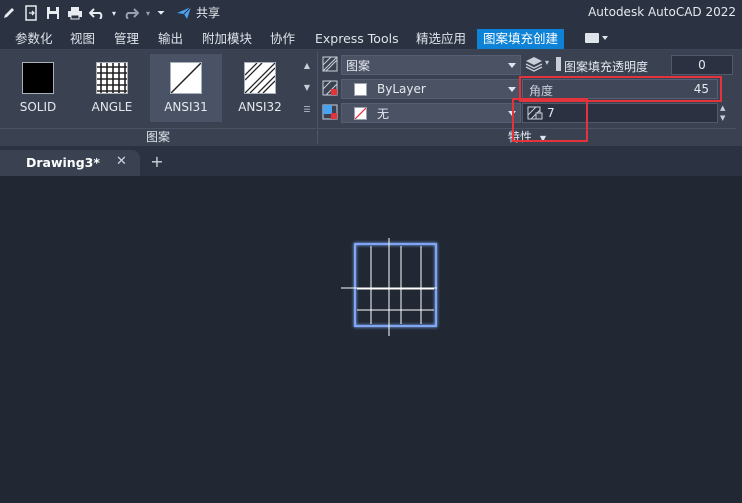  What do you see at coordinates (606, 67) in the screenshot?
I see `transparency-label: 图案填充透明度` at bounding box center [606, 67].